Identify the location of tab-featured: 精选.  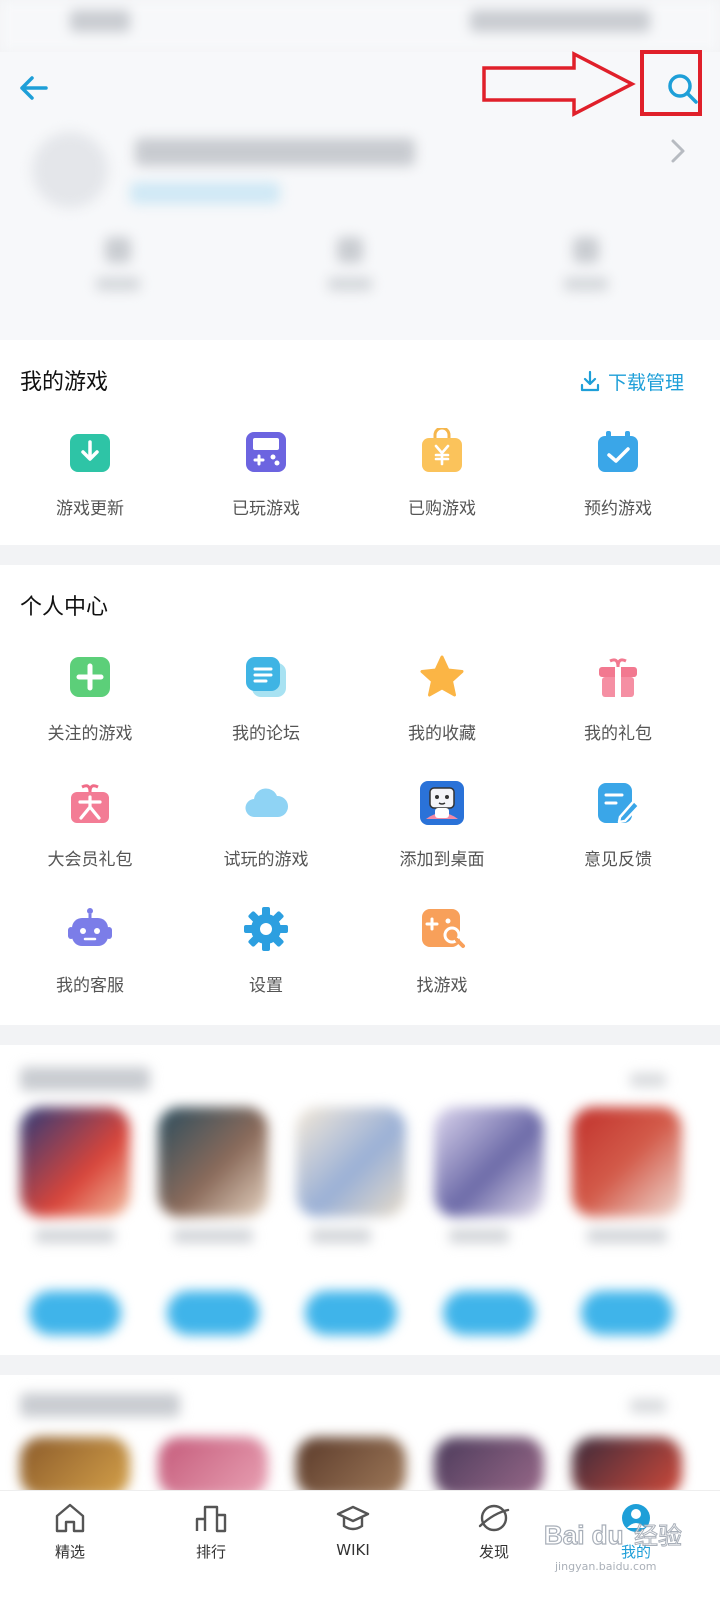
(70, 1531).